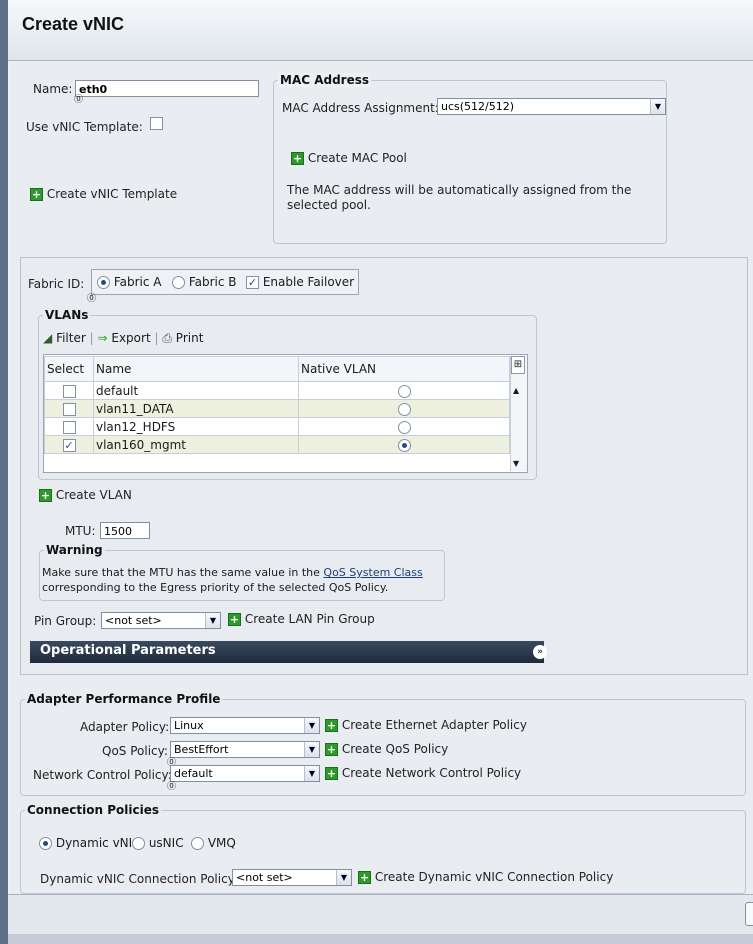 This screenshot has height=944, width=753. I want to click on table-row: ✓ vlan160_mgmt, so click(277, 444).